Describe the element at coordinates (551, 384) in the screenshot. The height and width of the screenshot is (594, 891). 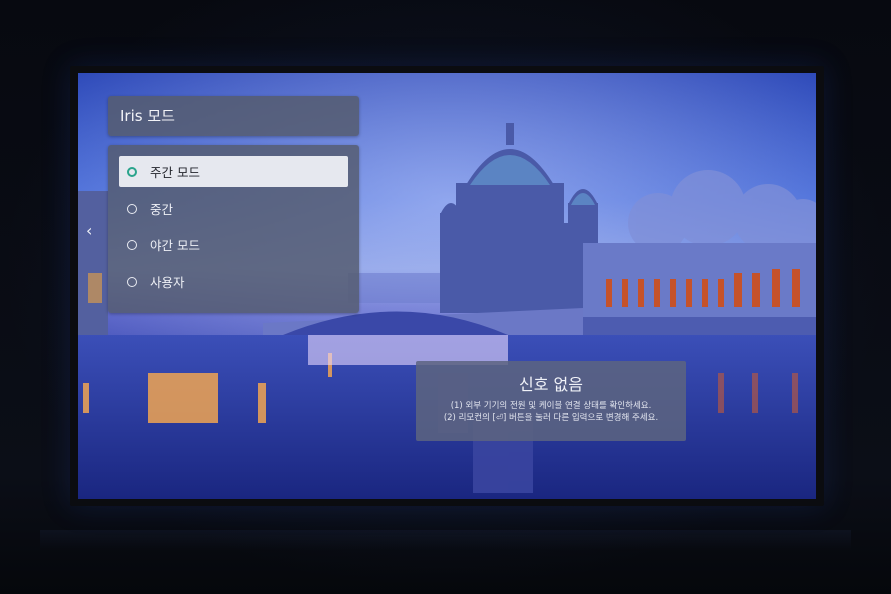
I see `no-signal-title: 신호 없음` at that location.